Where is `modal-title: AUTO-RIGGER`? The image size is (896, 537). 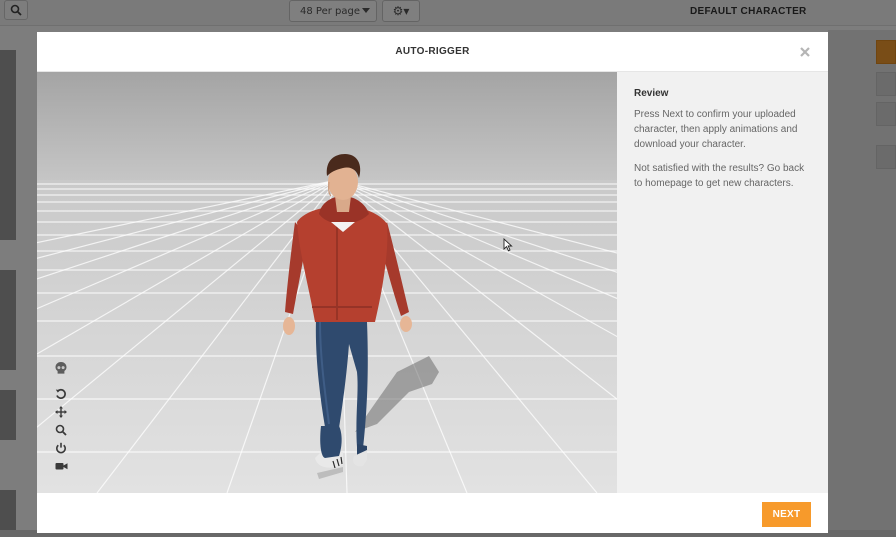
modal-title: AUTO-RIGGER is located at coordinates (432, 51).